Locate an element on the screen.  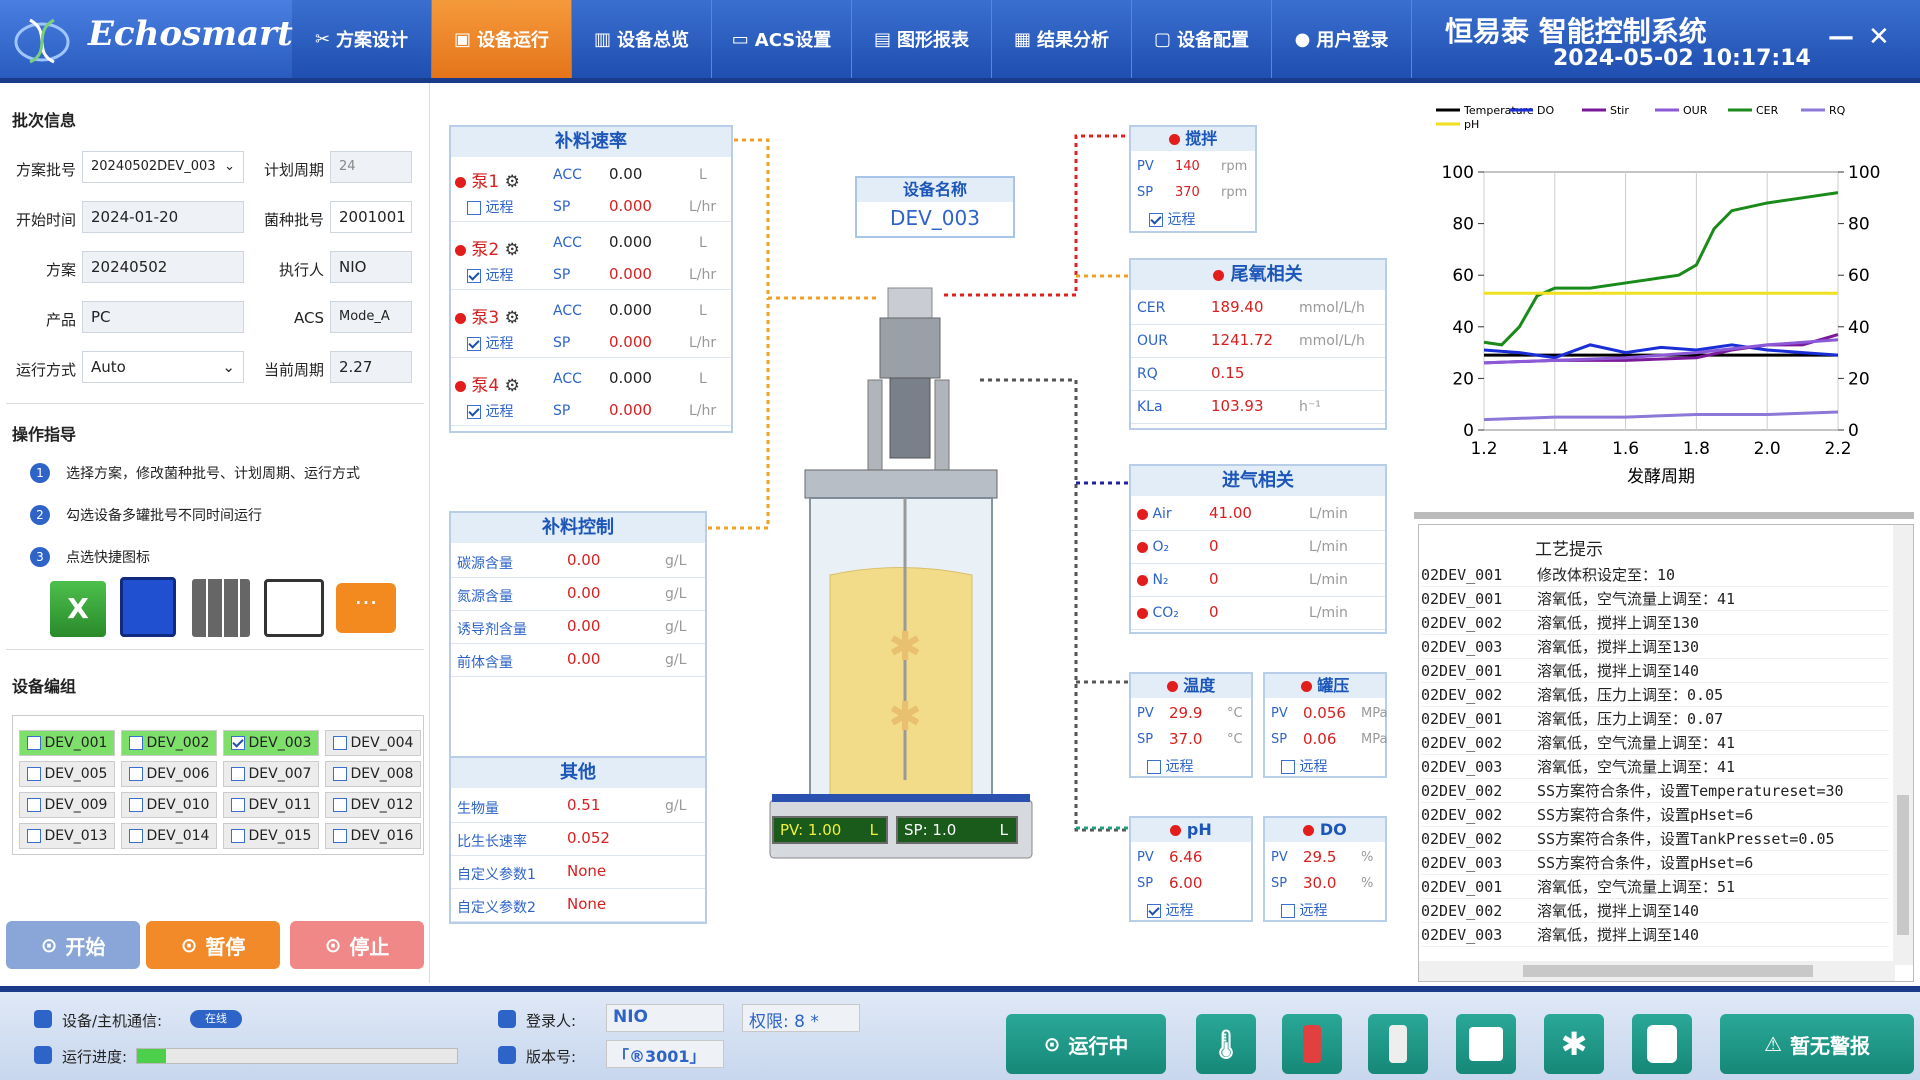
device-toggle: DEV_009 is located at coordinates (67, 805).